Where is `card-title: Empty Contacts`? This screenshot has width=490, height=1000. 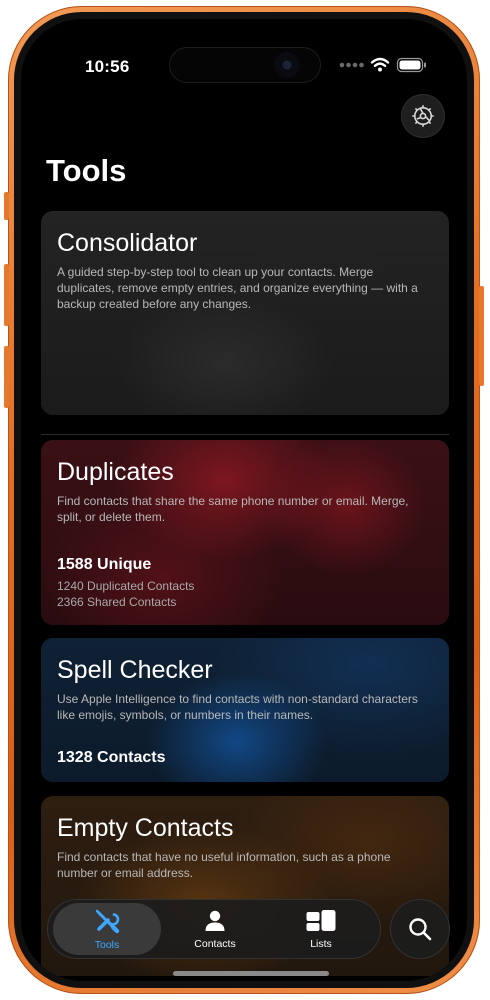 card-title: Empty Contacts is located at coordinates (145, 828).